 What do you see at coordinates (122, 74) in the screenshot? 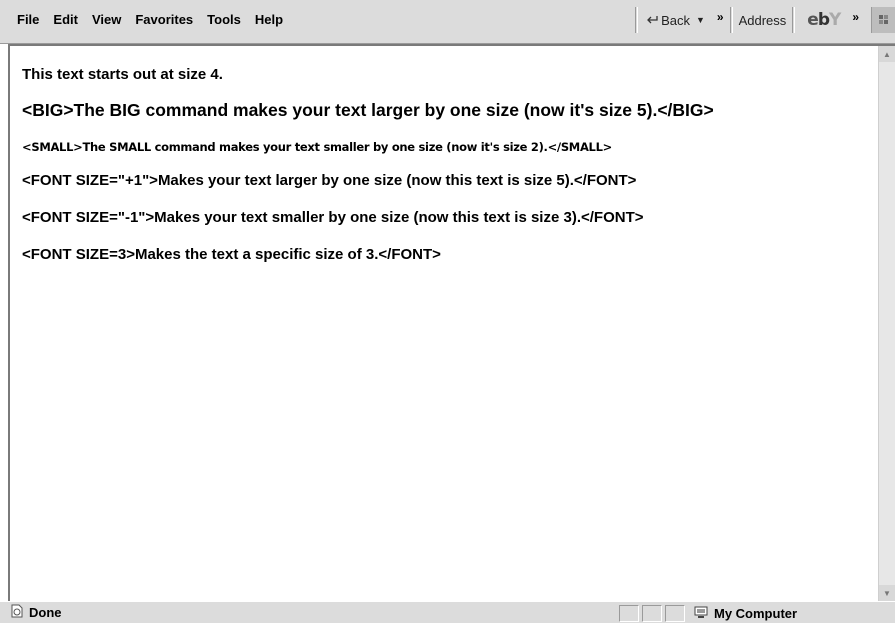
I see `text-line-size4: This text starts out at size 4.` at bounding box center [122, 74].